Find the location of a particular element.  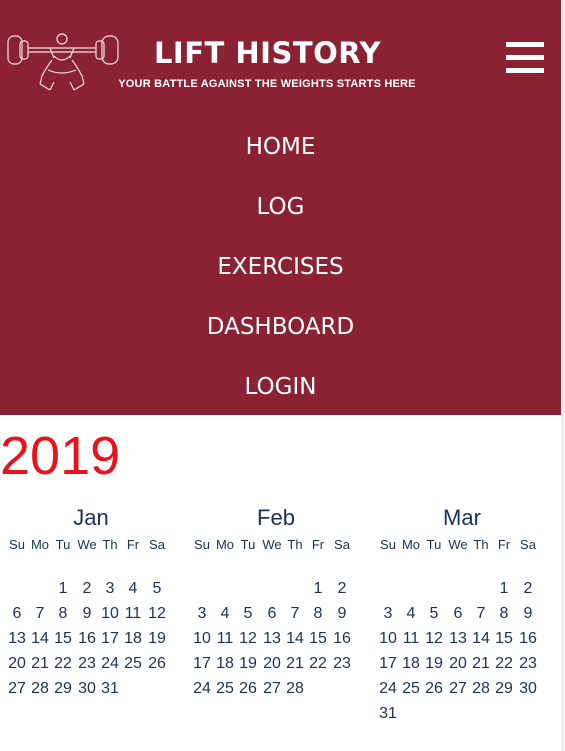

nav-item-log: LOG is located at coordinates (280, 208).